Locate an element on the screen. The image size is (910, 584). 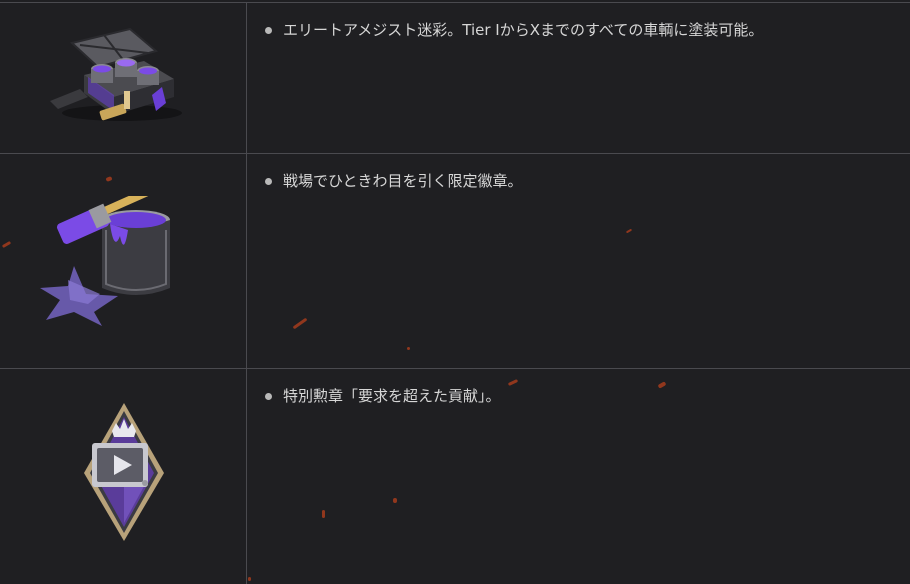
paint-crate-icon is located at coordinates (116, 74).